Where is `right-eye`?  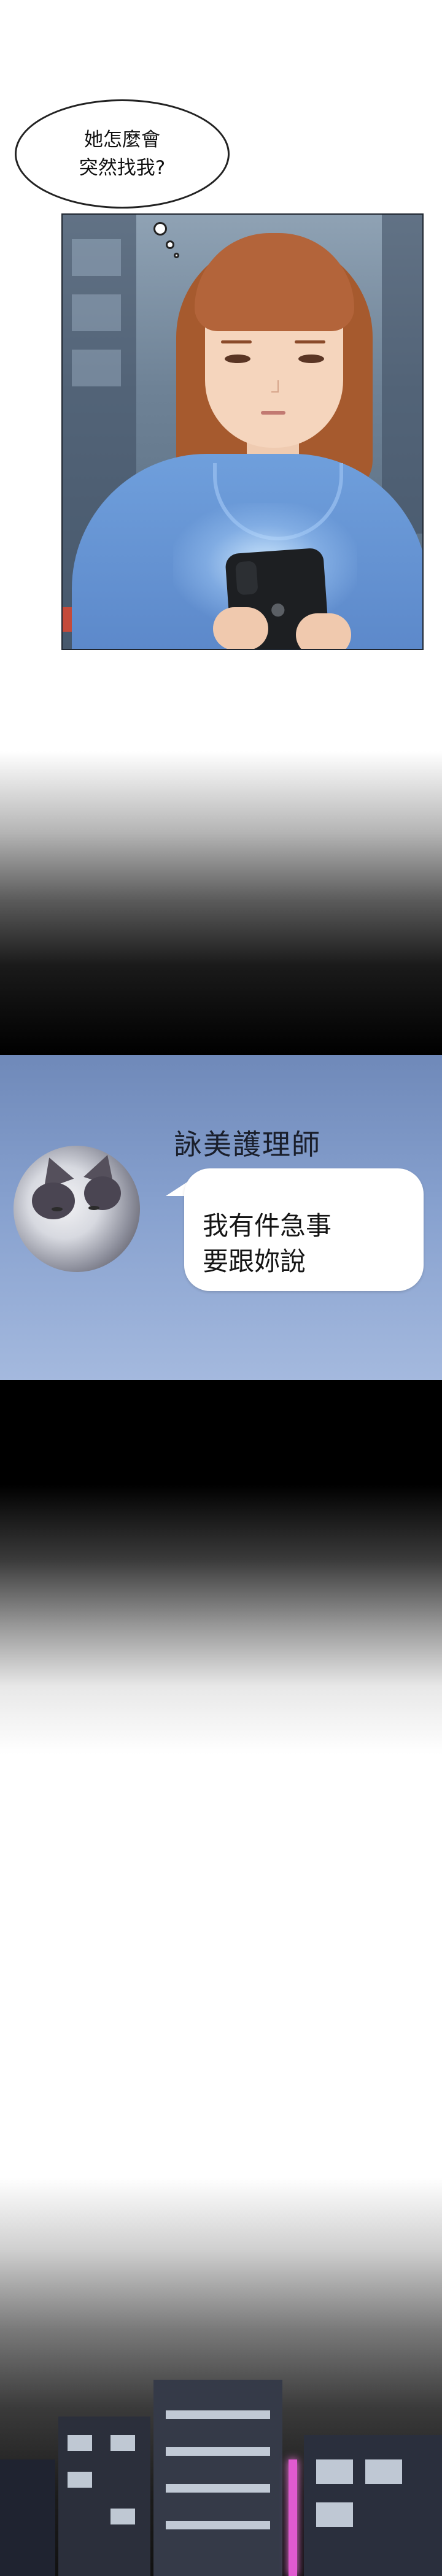 right-eye is located at coordinates (311, 359).